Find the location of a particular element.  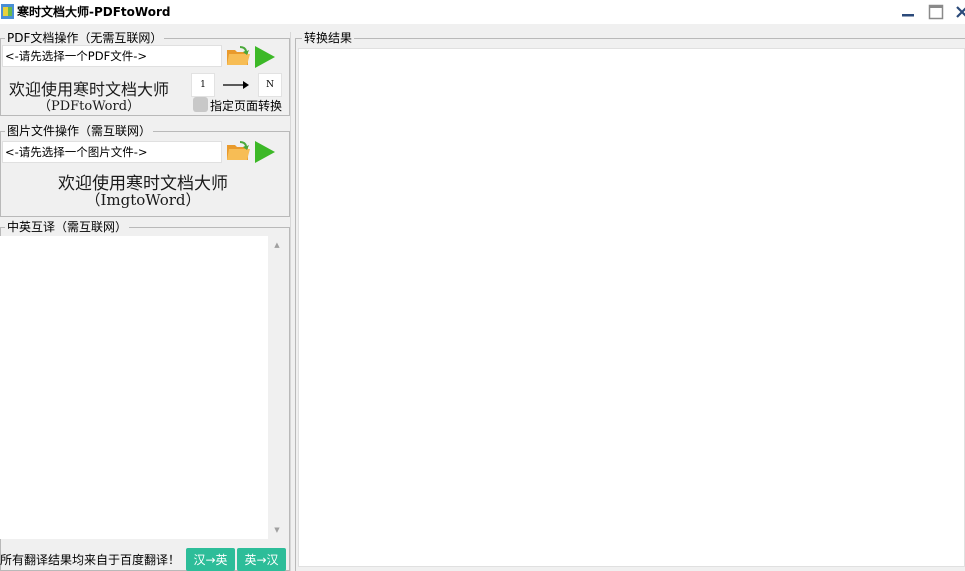

image-start-button is located at coordinates (265, 152).